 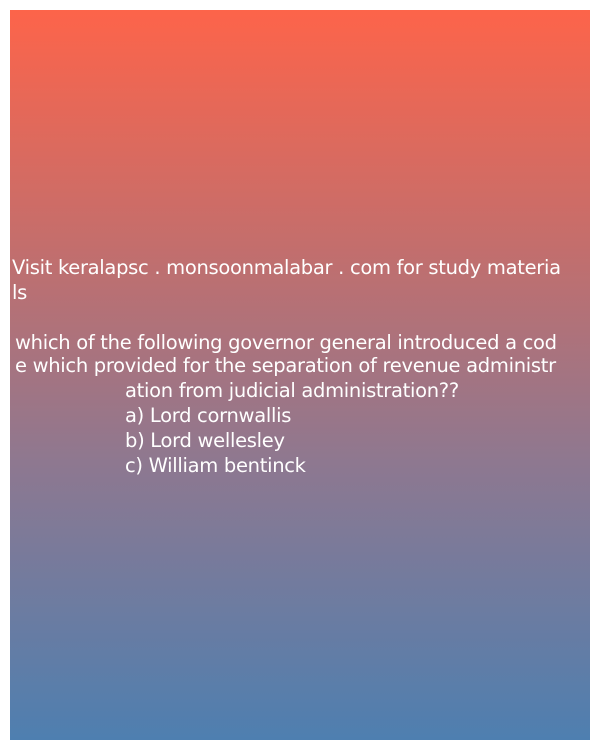 I want to click on option-b: b) Lord wellesley, so click(x=205, y=440).